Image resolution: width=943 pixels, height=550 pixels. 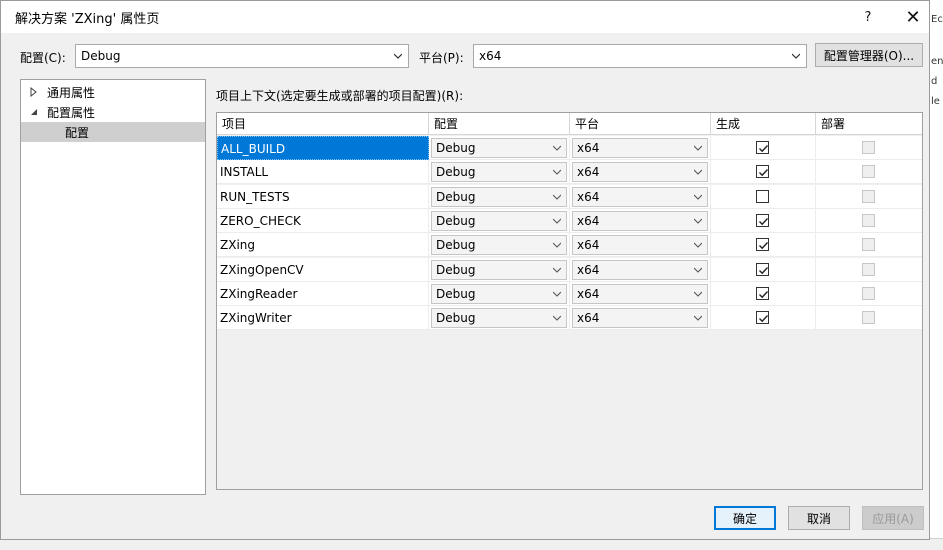 What do you see at coordinates (569, 196) in the screenshot?
I see `table-row: RUN_TESTS Debug x64` at bounding box center [569, 196].